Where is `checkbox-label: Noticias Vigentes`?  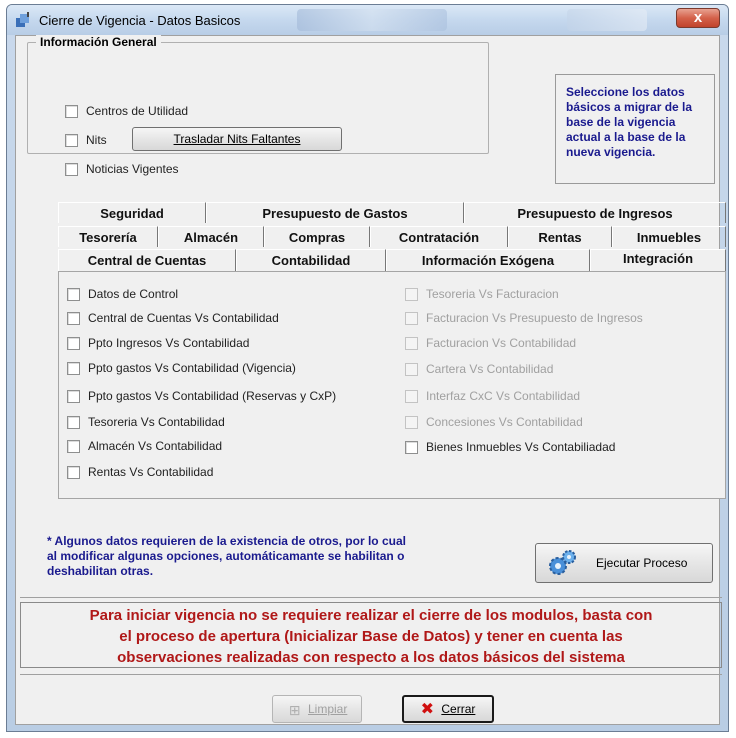
checkbox-label: Noticias Vigentes is located at coordinates (132, 169).